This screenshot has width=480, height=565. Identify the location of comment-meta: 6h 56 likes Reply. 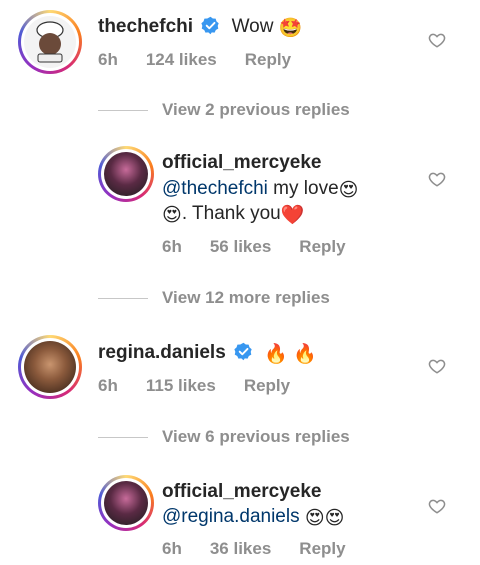
(268, 247).